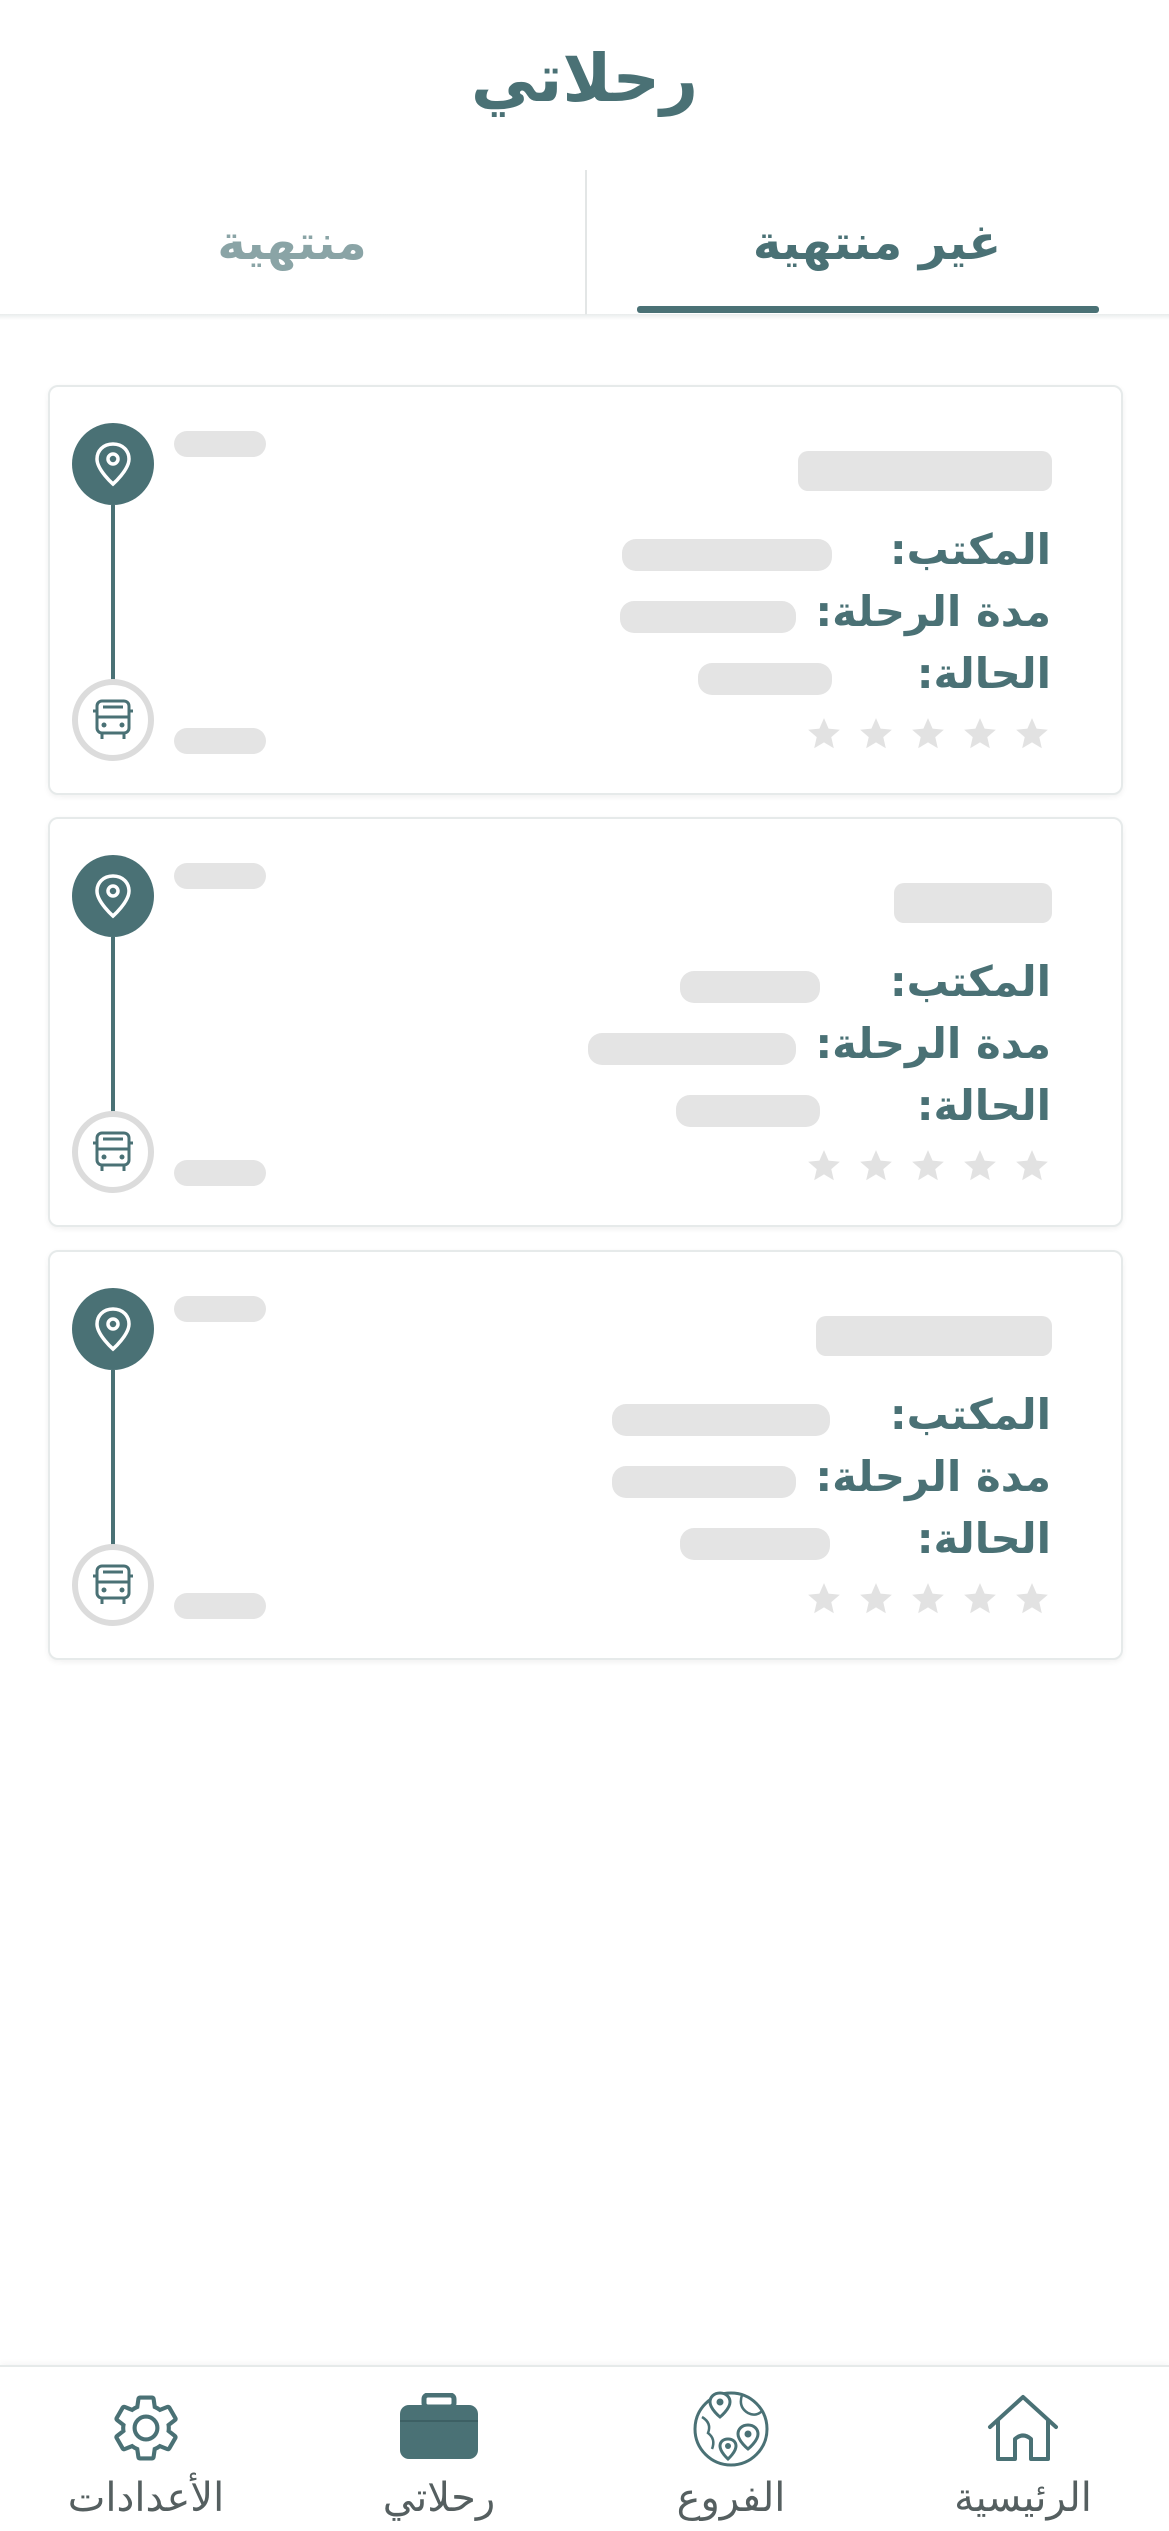 The image size is (1169, 2531). What do you see at coordinates (292, 242) in the screenshot?
I see `tab-finished: منتهية` at bounding box center [292, 242].